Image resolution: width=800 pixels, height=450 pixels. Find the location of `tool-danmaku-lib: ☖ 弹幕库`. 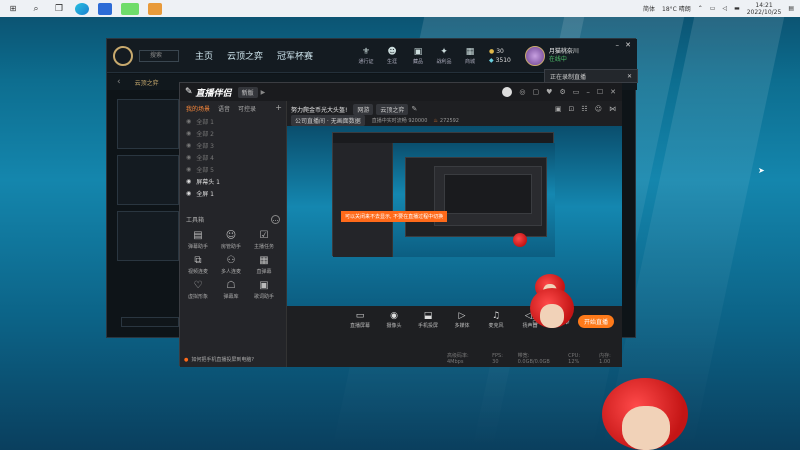

tool-danmaku-lib: ☖ 弹幕库 is located at coordinates (231, 290).